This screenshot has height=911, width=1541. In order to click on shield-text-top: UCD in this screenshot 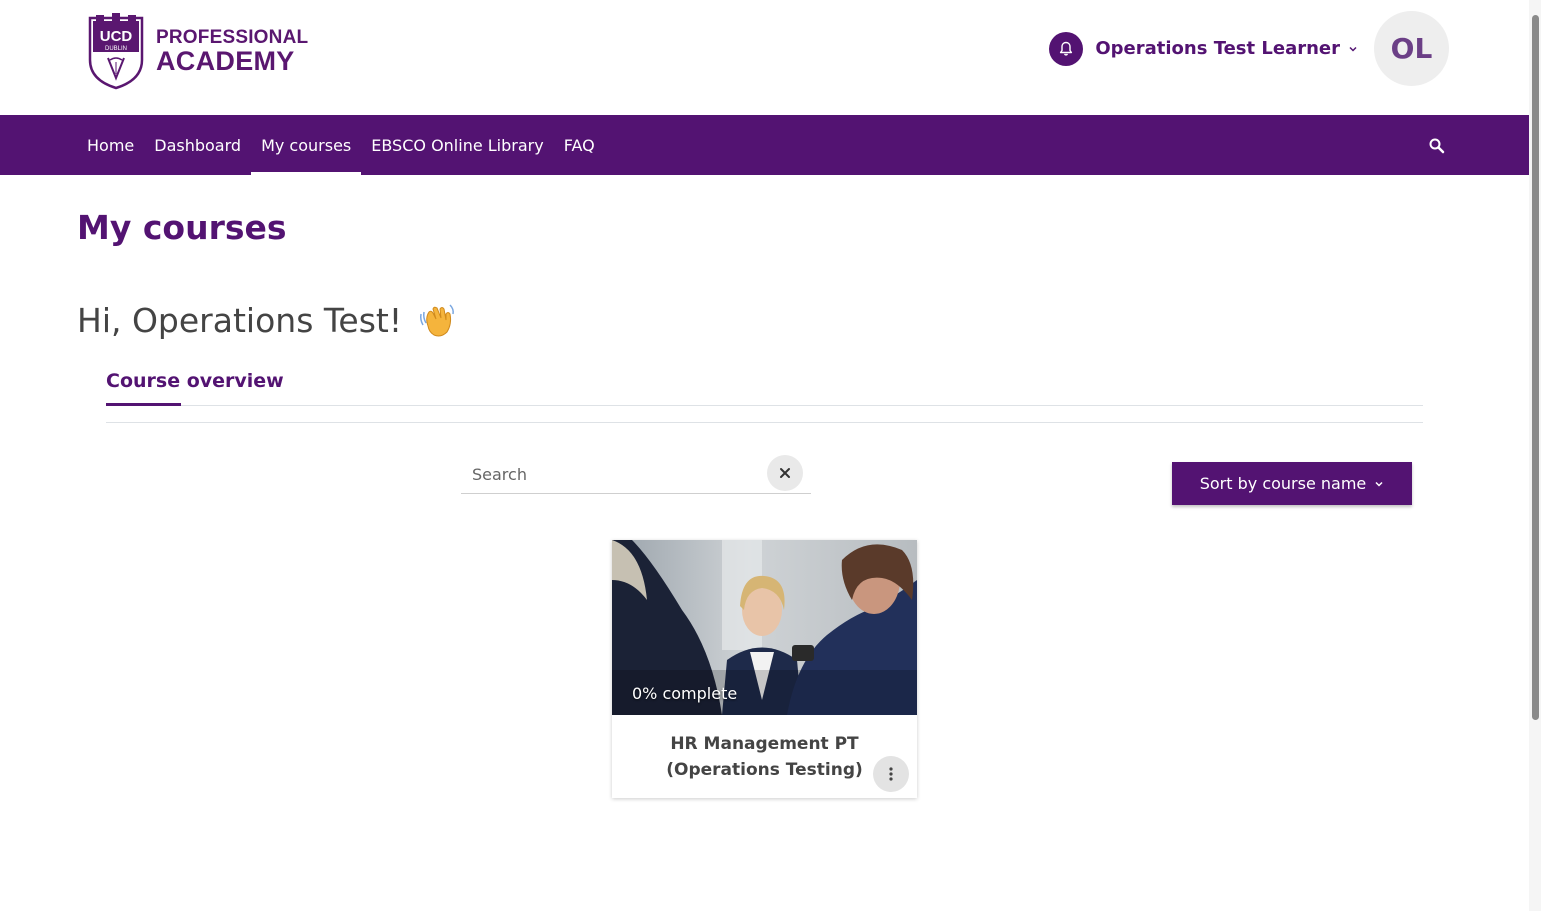, I will do `click(116, 36)`.